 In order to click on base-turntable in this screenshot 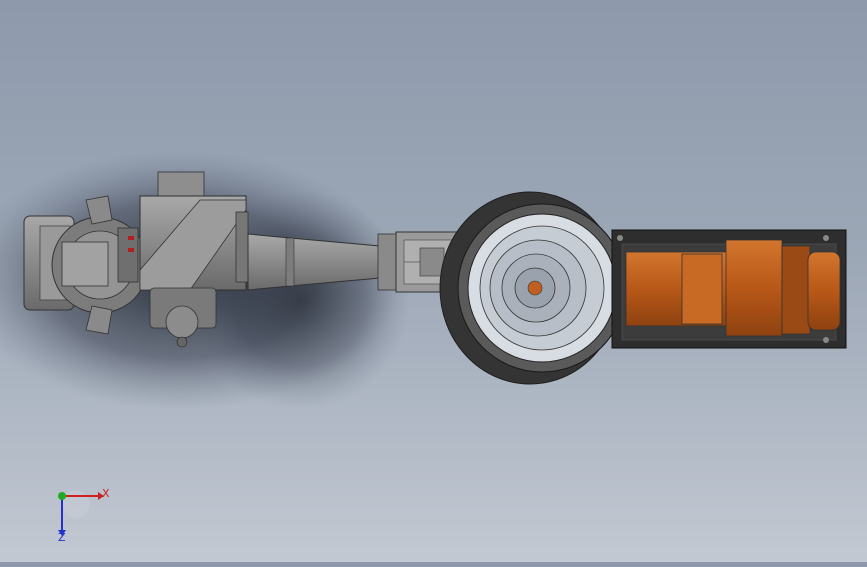, I will do `click(533, 288)`.